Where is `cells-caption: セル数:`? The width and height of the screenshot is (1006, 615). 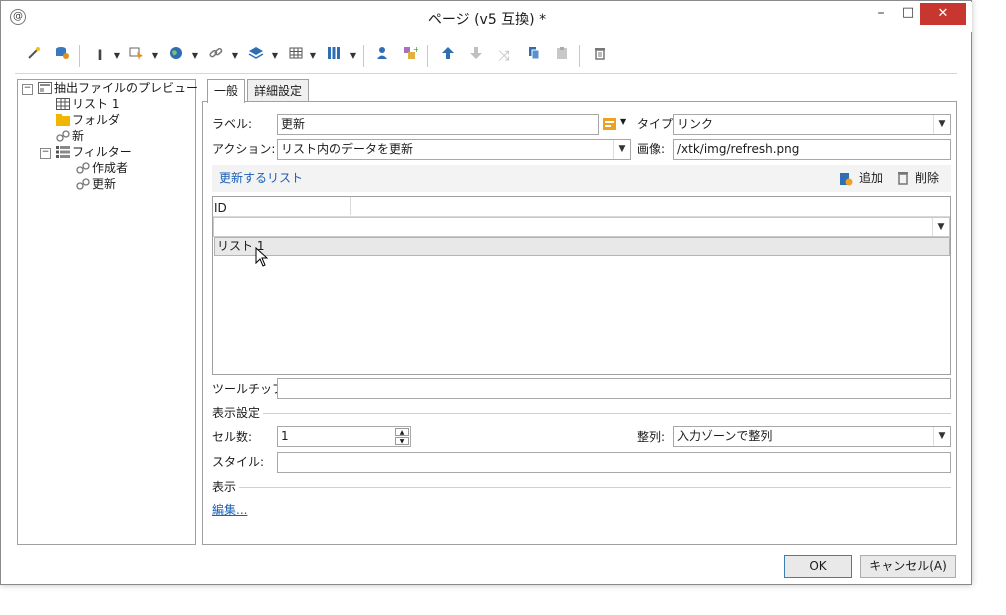 cells-caption: セル数: is located at coordinates (232, 437).